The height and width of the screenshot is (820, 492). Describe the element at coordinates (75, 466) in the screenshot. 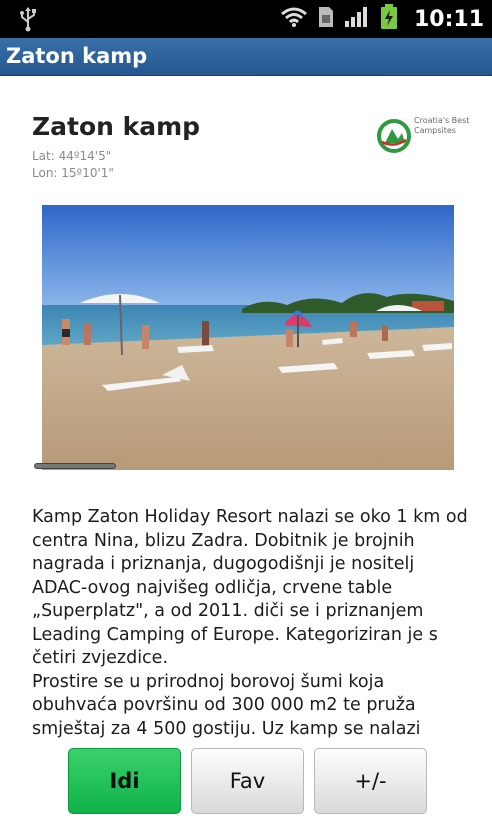

I see `gallery-scroll-indicator` at that location.